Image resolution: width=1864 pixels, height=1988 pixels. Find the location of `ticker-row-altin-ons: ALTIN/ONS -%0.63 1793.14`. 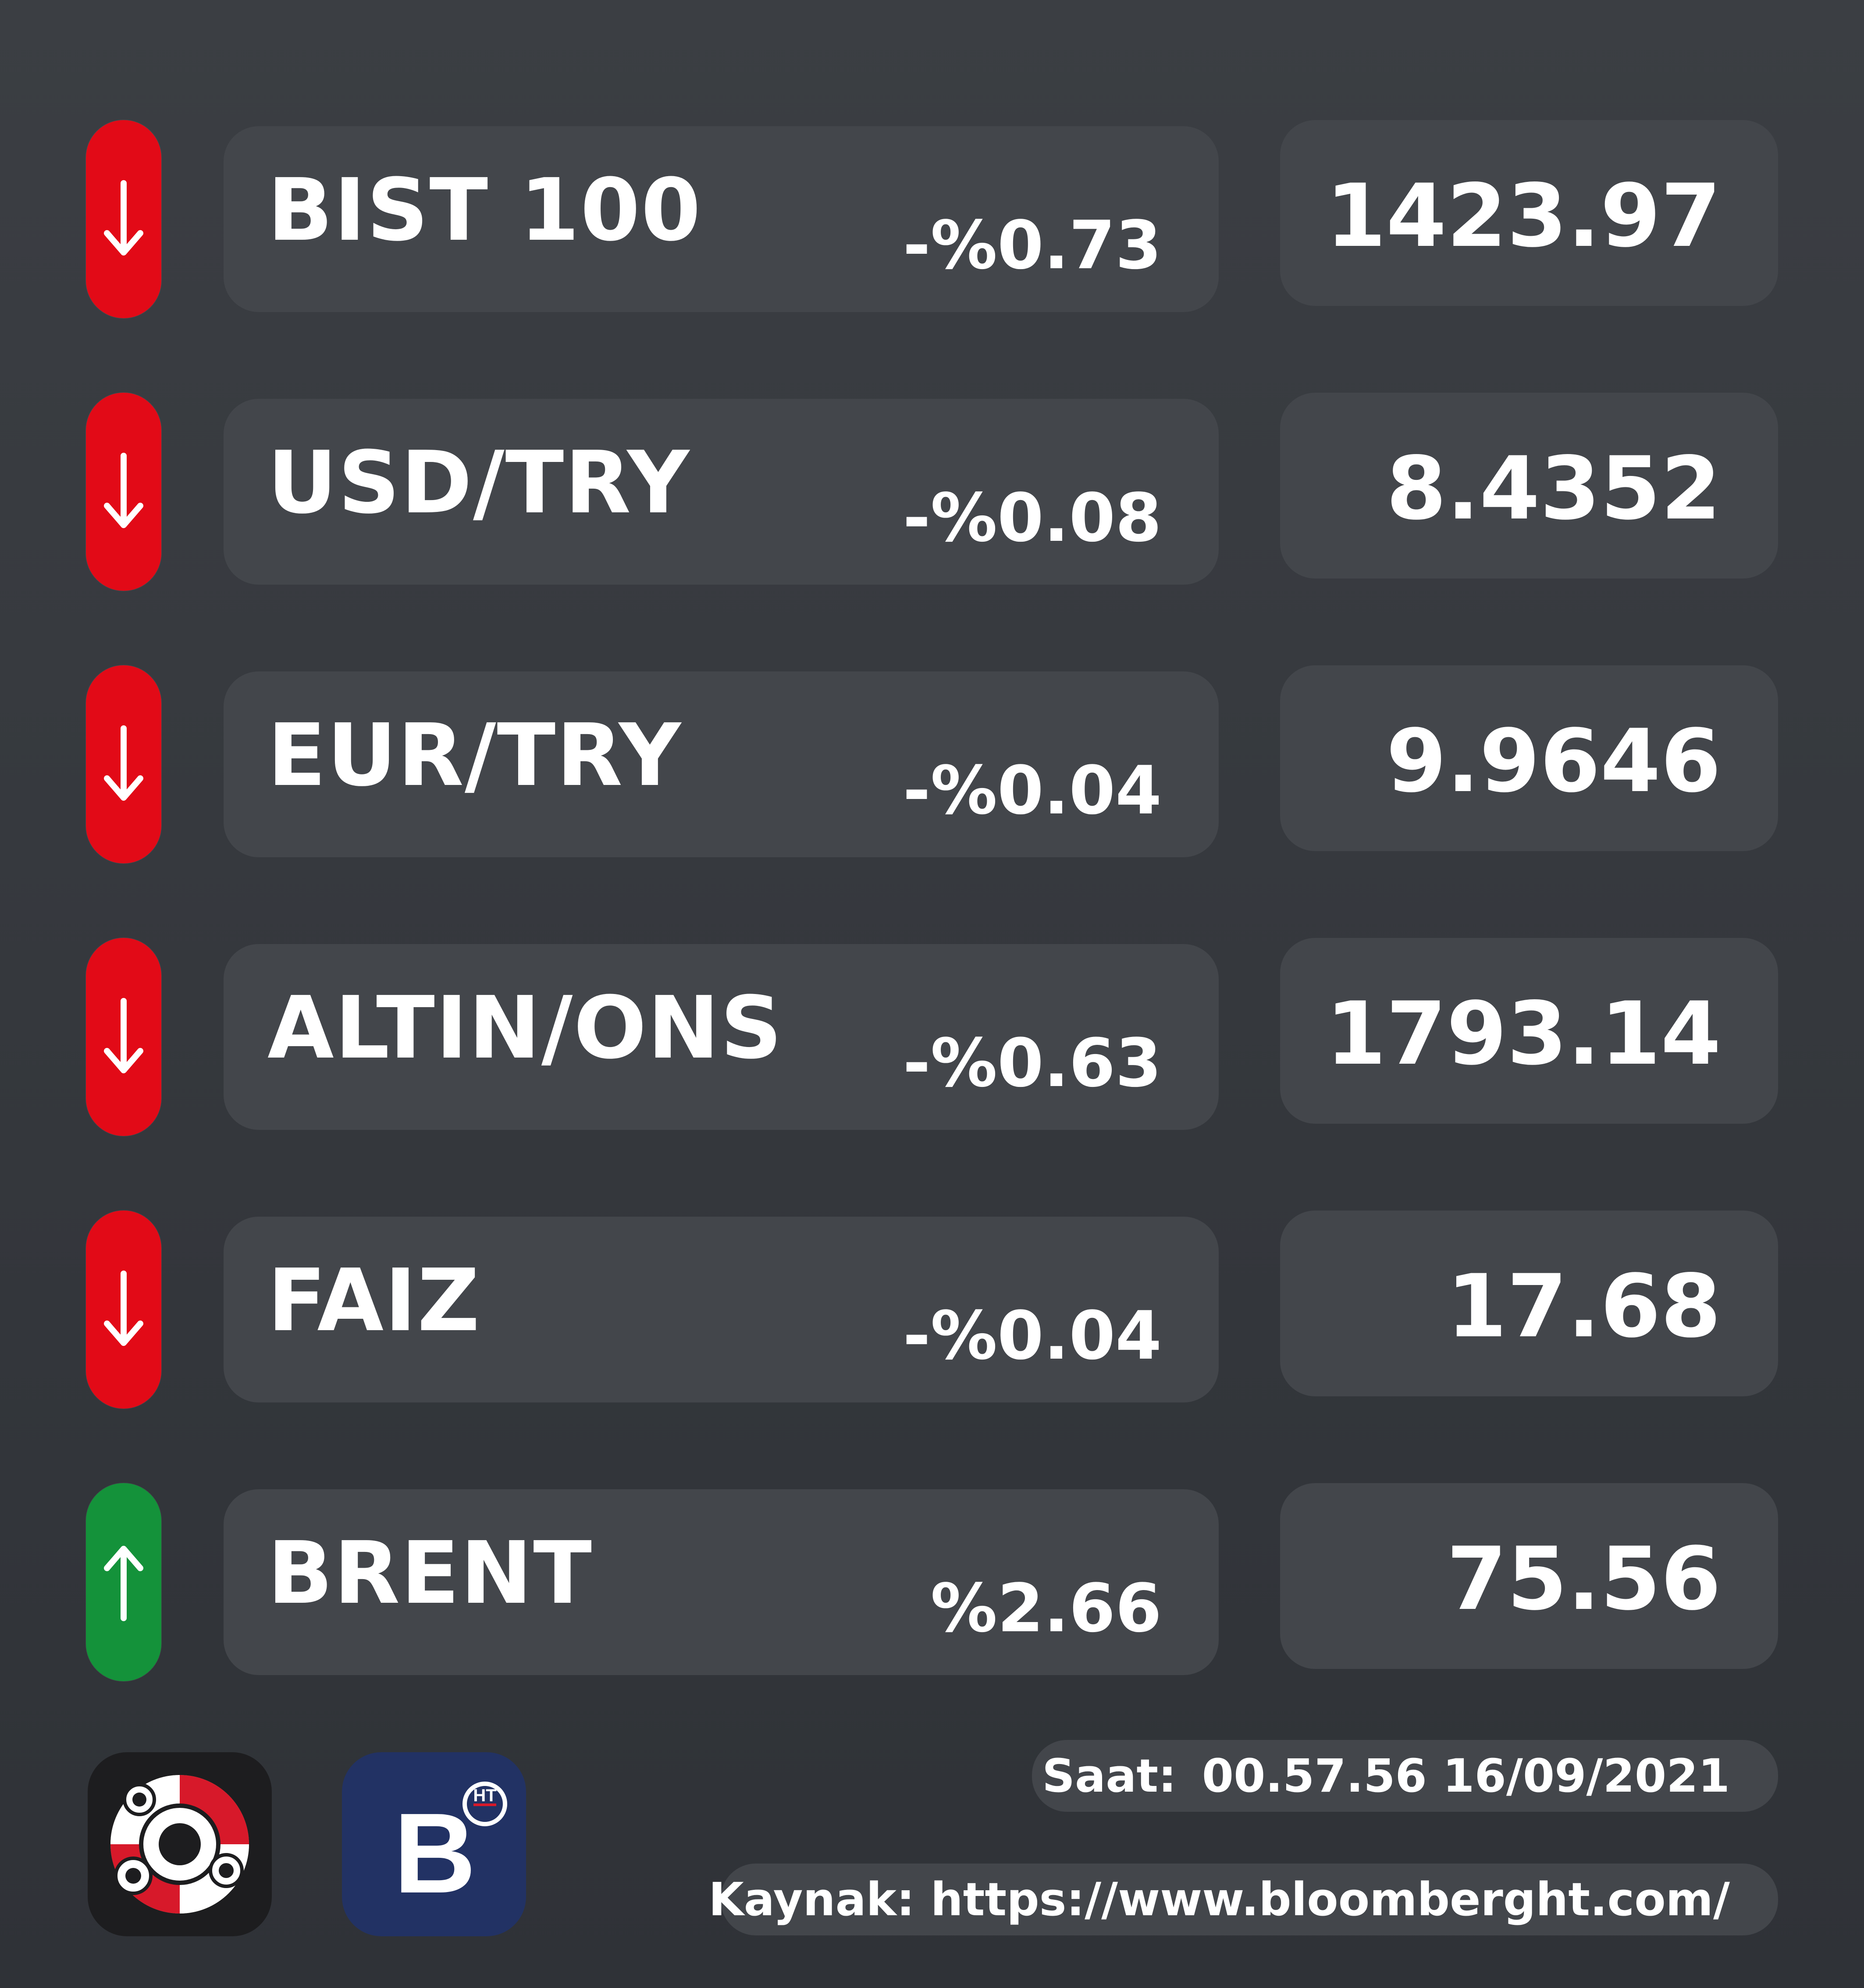

ticker-row-altin-ons: ALTIN/ONS -%0.63 1793.14 is located at coordinates (932, 1039).